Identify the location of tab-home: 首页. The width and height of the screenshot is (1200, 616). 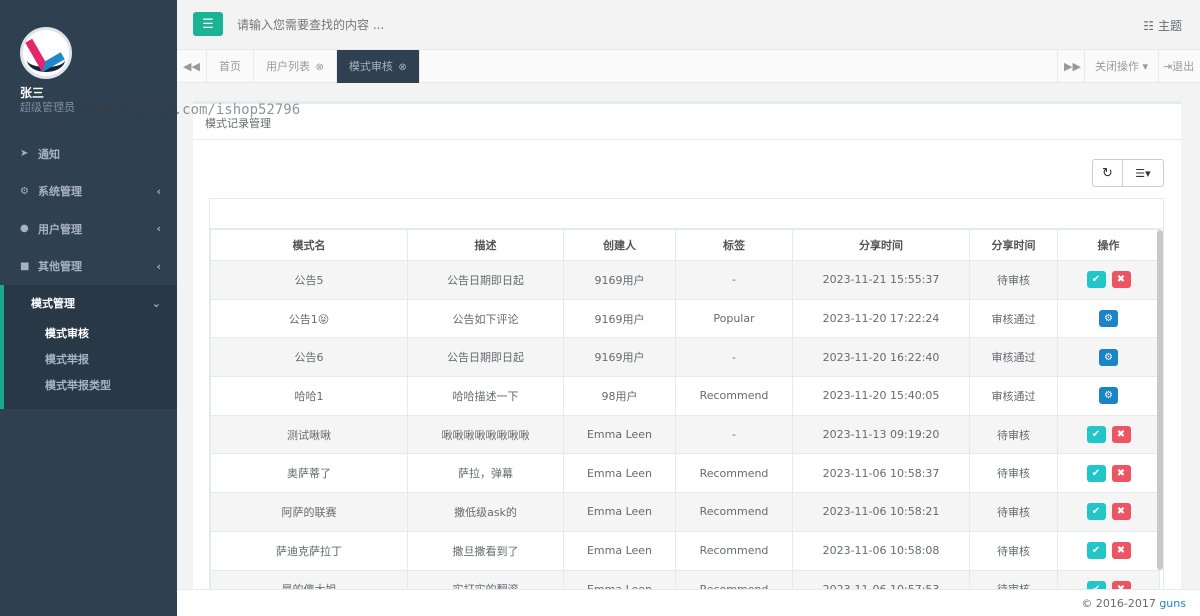
(230, 66).